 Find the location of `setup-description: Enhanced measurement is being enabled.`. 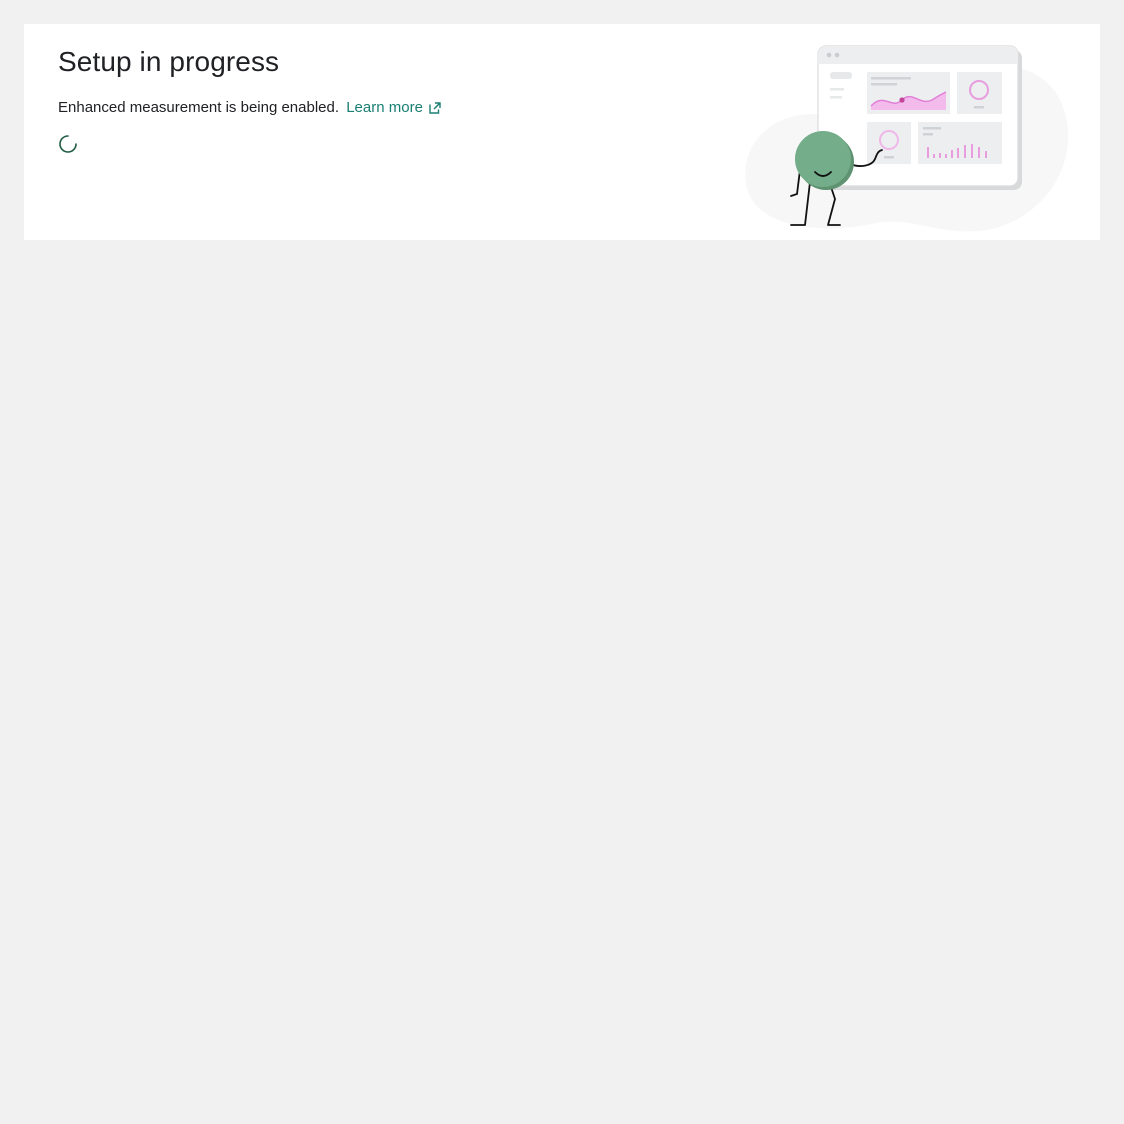

setup-description: Enhanced measurement is being enabled. is located at coordinates (199, 107).